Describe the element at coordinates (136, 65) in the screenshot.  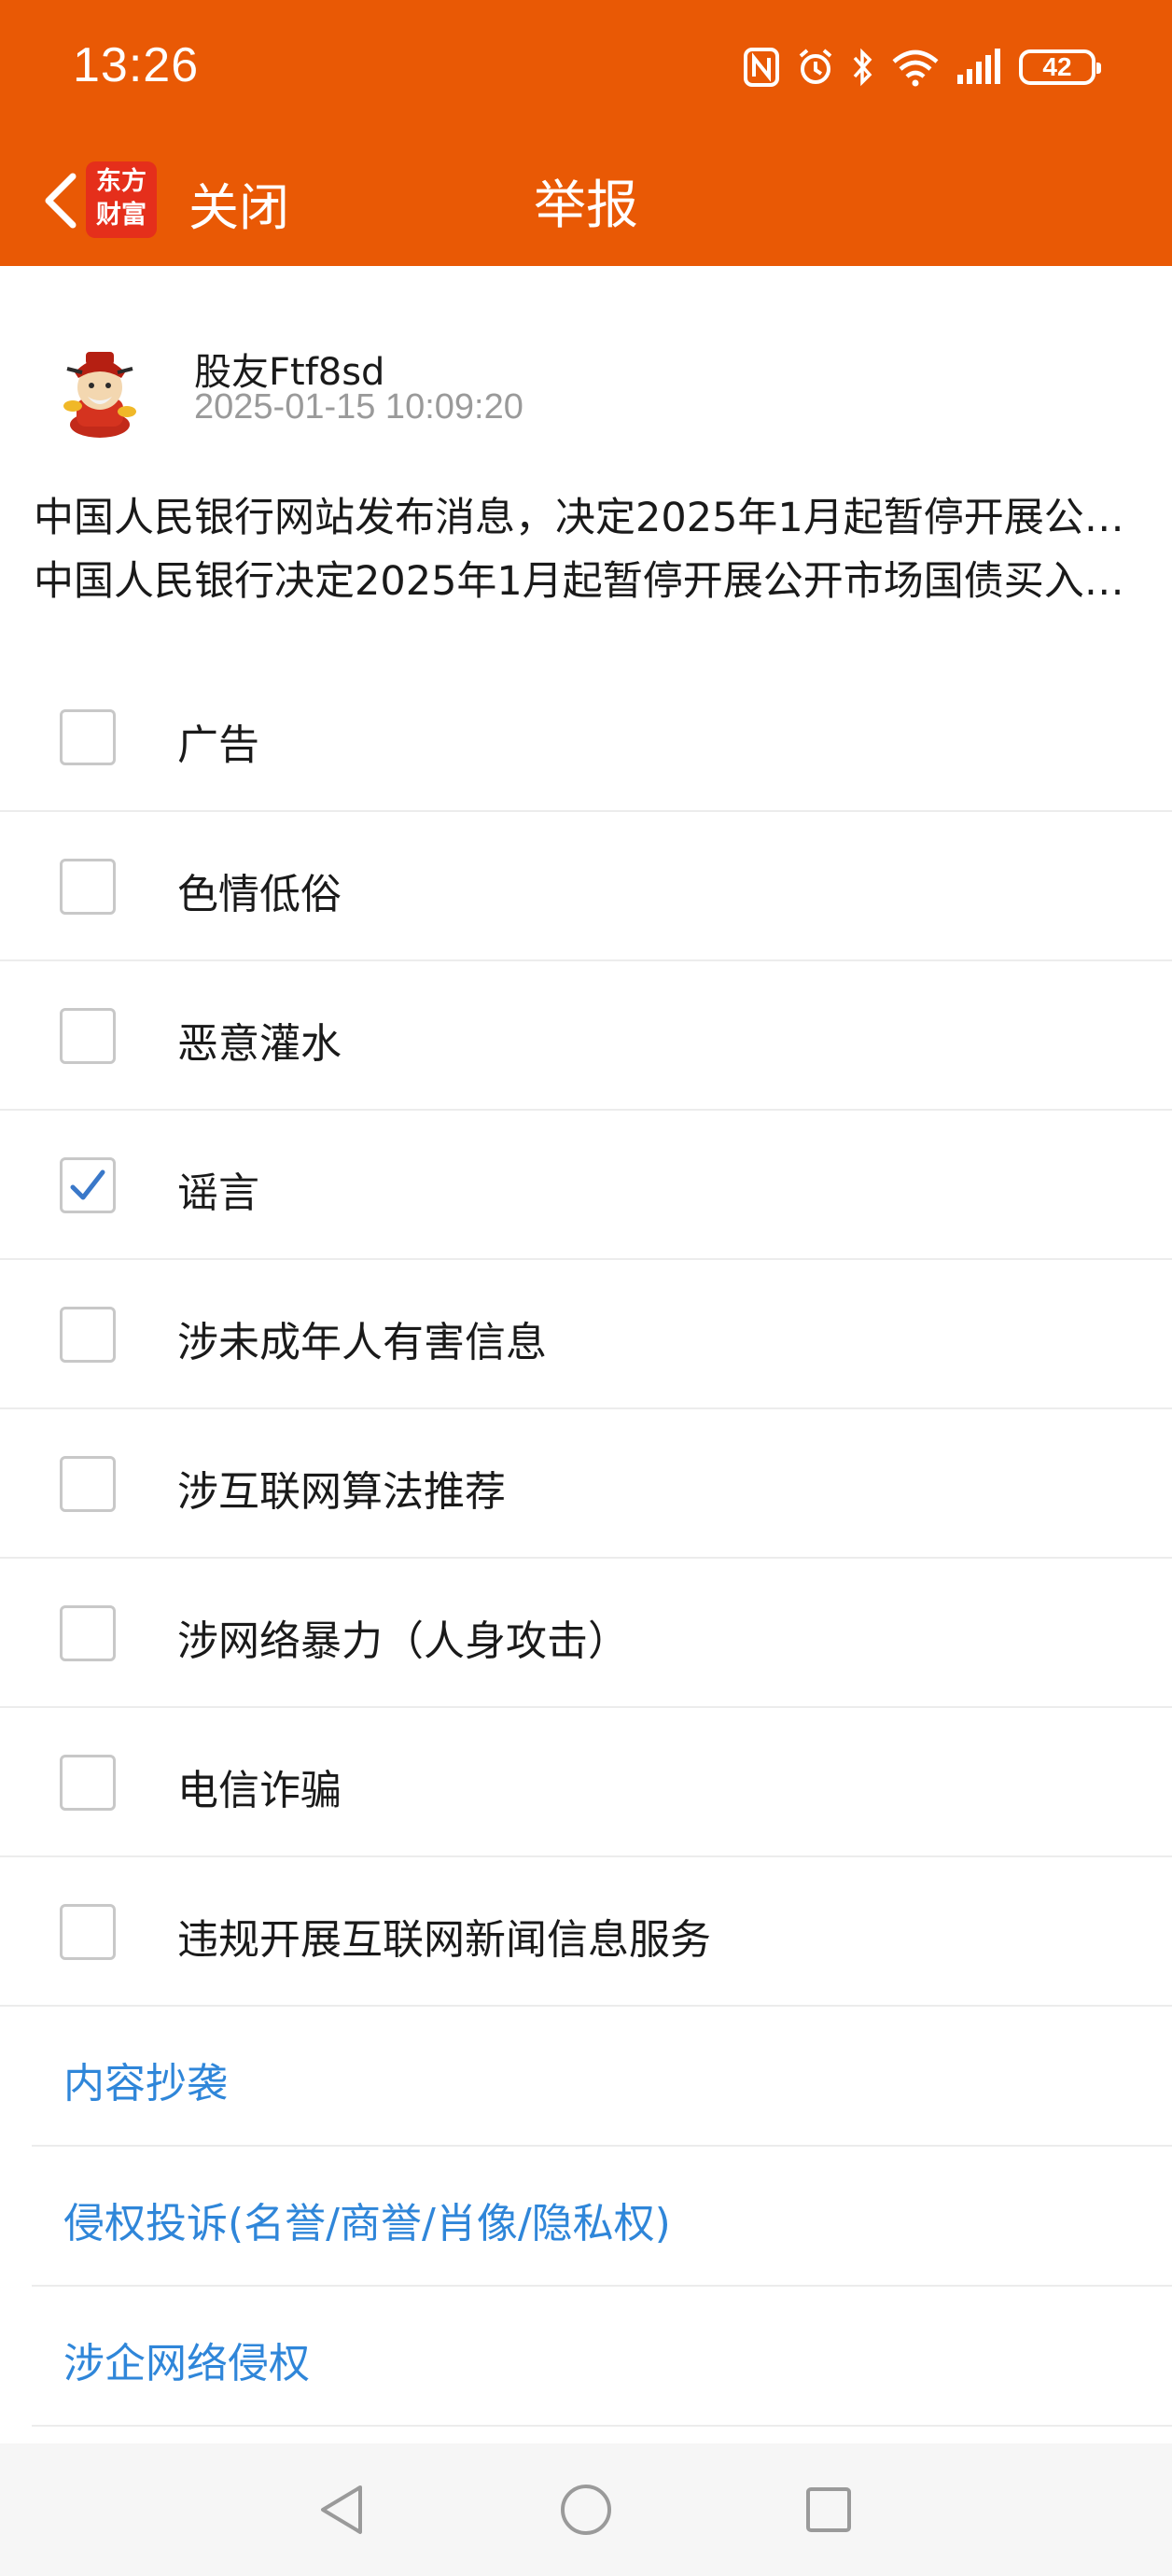
I see `status-time: 13:26` at that location.